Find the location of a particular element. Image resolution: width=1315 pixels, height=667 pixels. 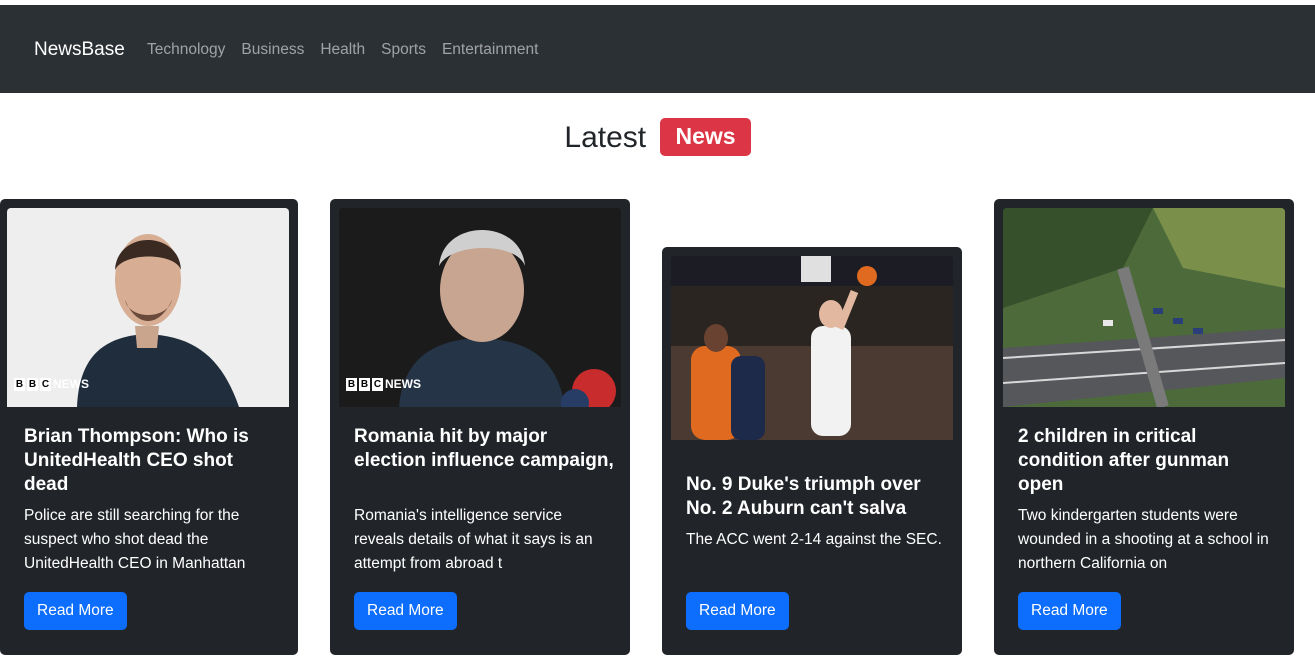

aerial-photo-icon is located at coordinates (1144, 307).